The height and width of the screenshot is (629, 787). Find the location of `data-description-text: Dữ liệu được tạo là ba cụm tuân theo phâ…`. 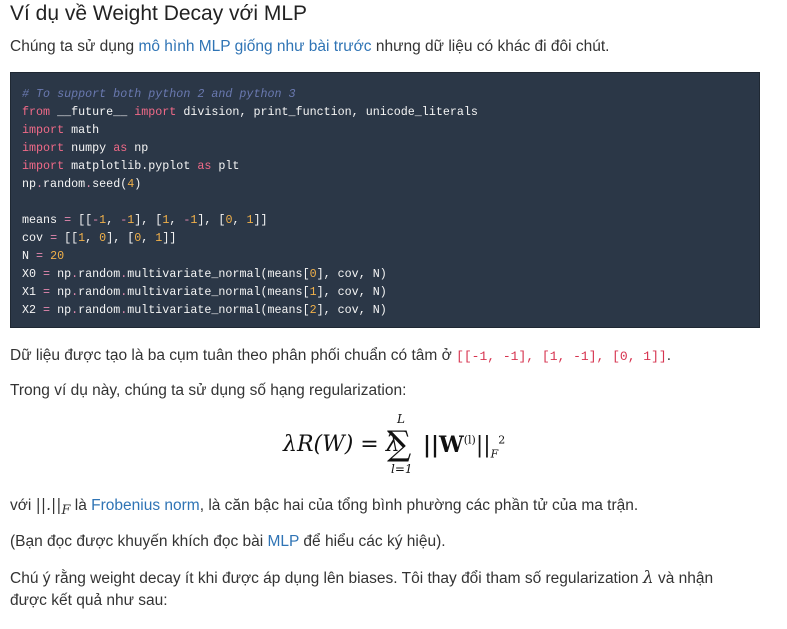

data-description-text: Dữ liệu được tạo là ba cụm tuân theo phâ… is located at coordinates (233, 355).